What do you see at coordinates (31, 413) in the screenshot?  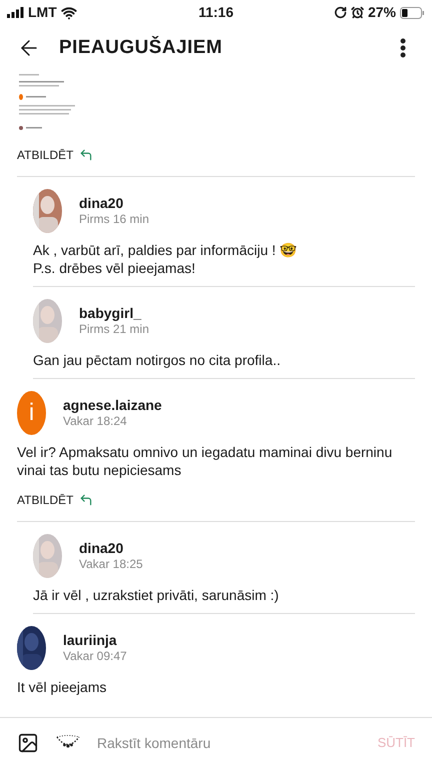 I see `avatar: i` at bounding box center [31, 413].